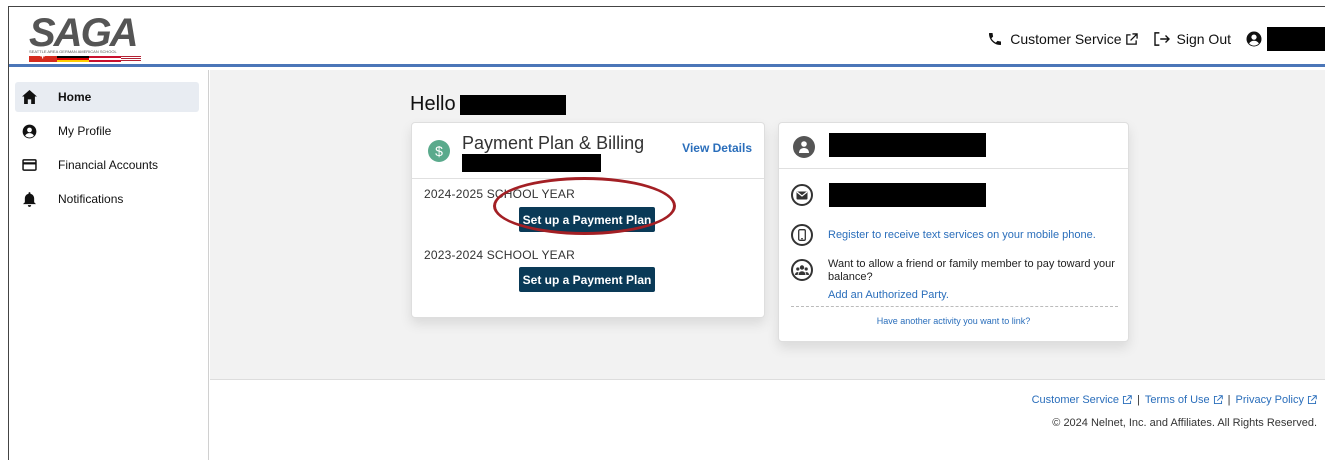 This screenshot has height=460, width=1325. I want to click on sidebar-item-label: Financial Accounts, so click(108, 165).